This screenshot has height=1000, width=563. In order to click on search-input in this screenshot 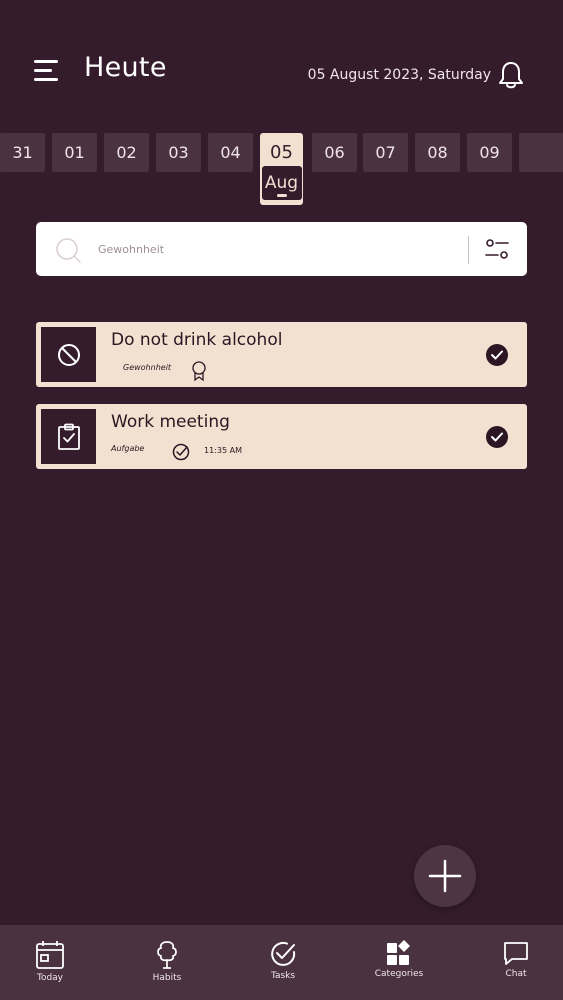, I will do `click(278, 249)`.